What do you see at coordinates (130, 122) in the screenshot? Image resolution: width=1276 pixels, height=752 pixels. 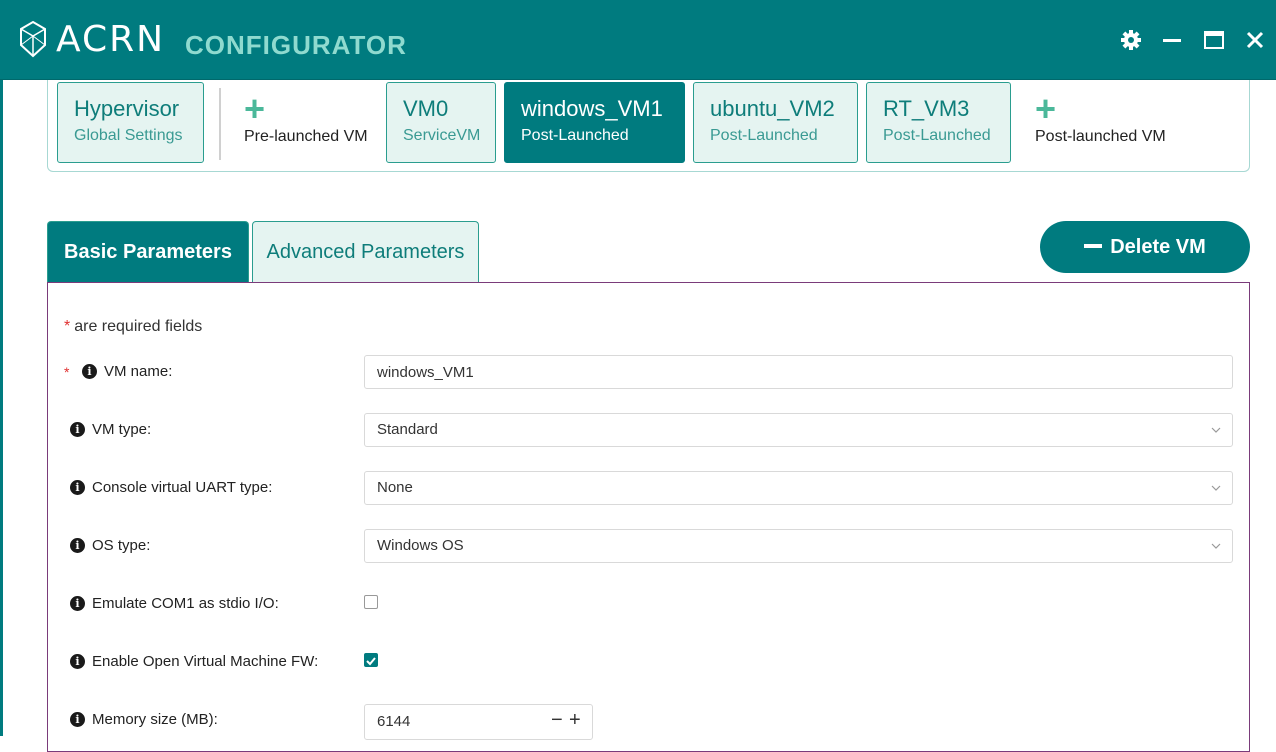 I see `hypervisor-card: Hypervisor Global Settings` at bounding box center [130, 122].